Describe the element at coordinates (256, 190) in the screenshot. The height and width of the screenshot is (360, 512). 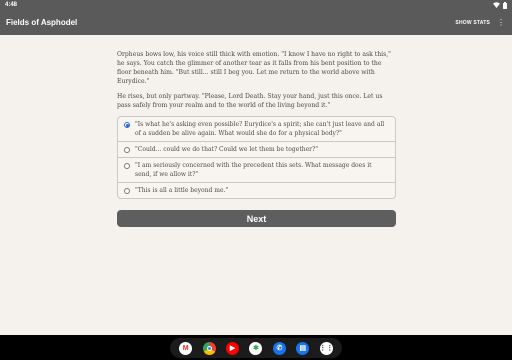
I see `choice-option-4: "This is all a little beyond me."` at that location.